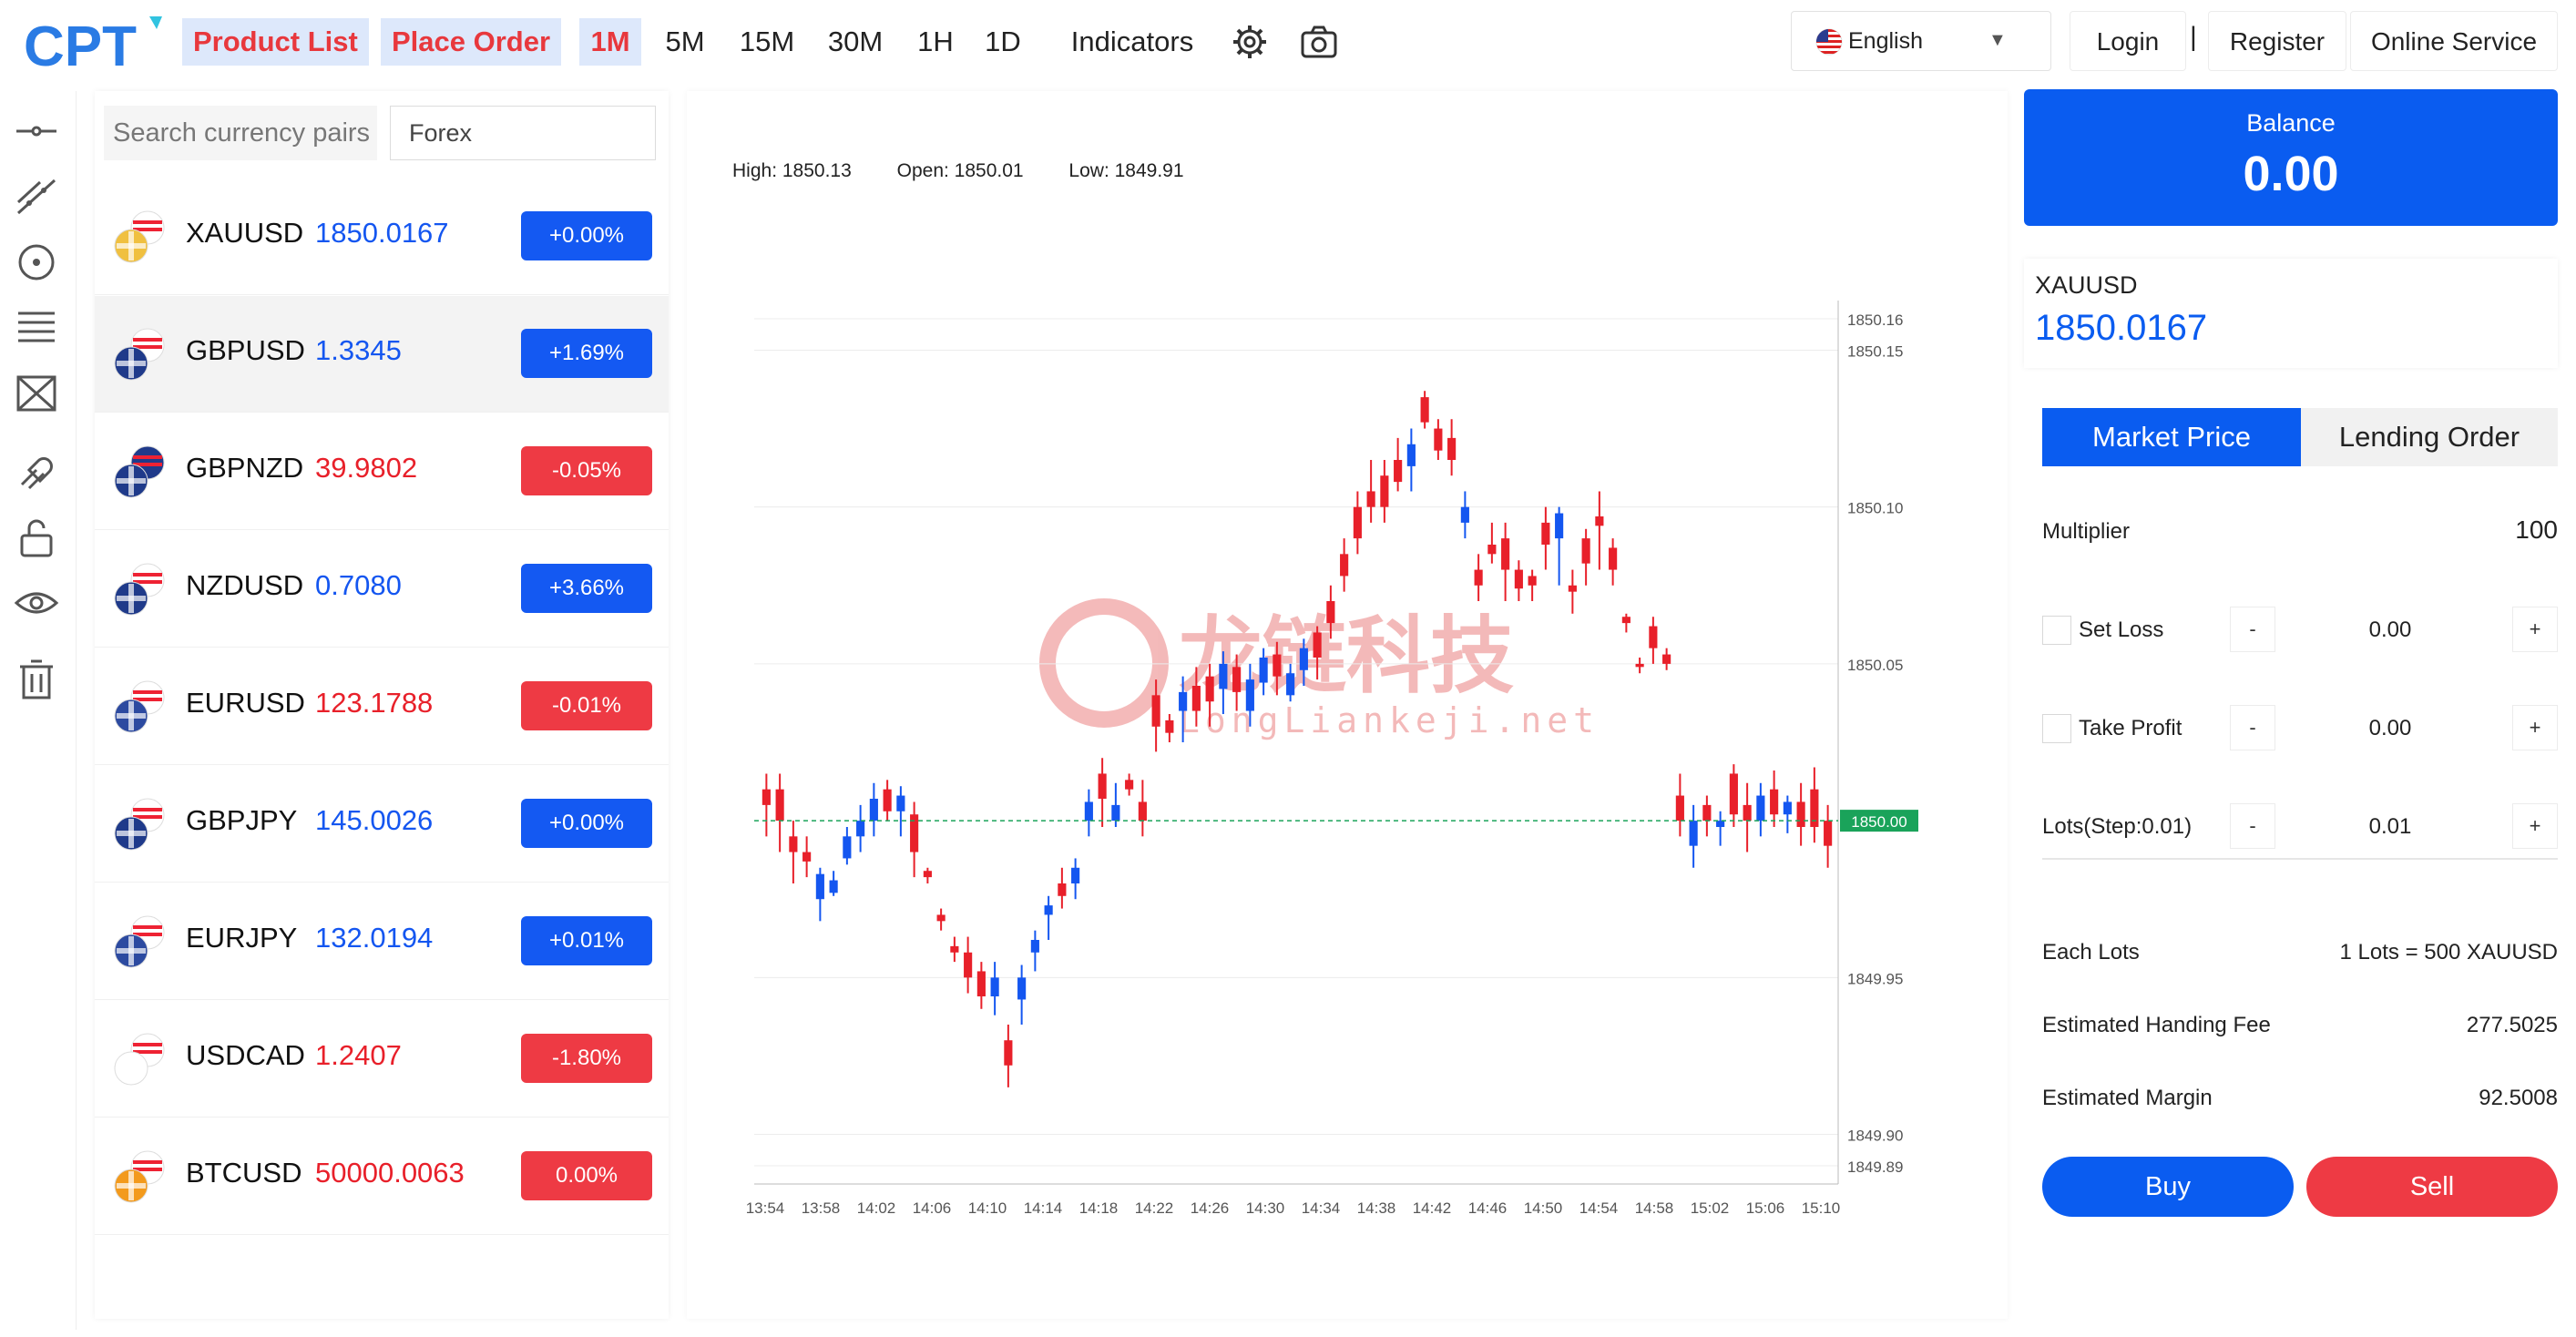 This screenshot has height=1337, width=2576. I want to click on margin-label: Estimated Margin, so click(2127, 1098).